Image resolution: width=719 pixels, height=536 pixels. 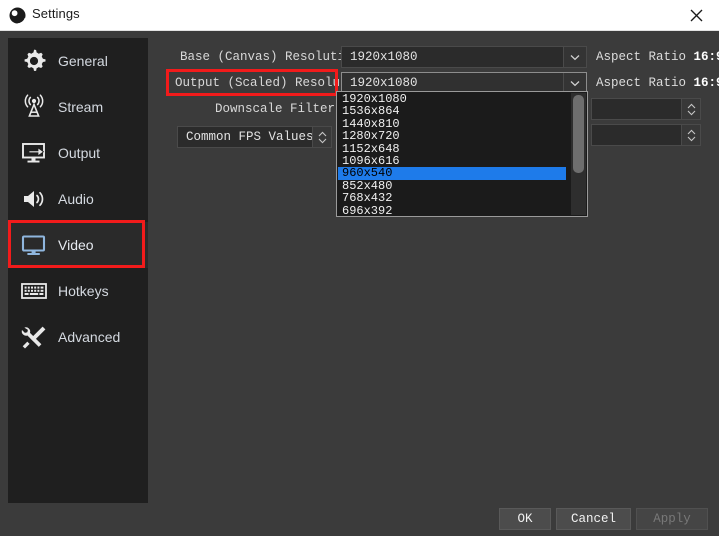 I want to click on sidebar-item-label: Video, so click(x=76, y=245).